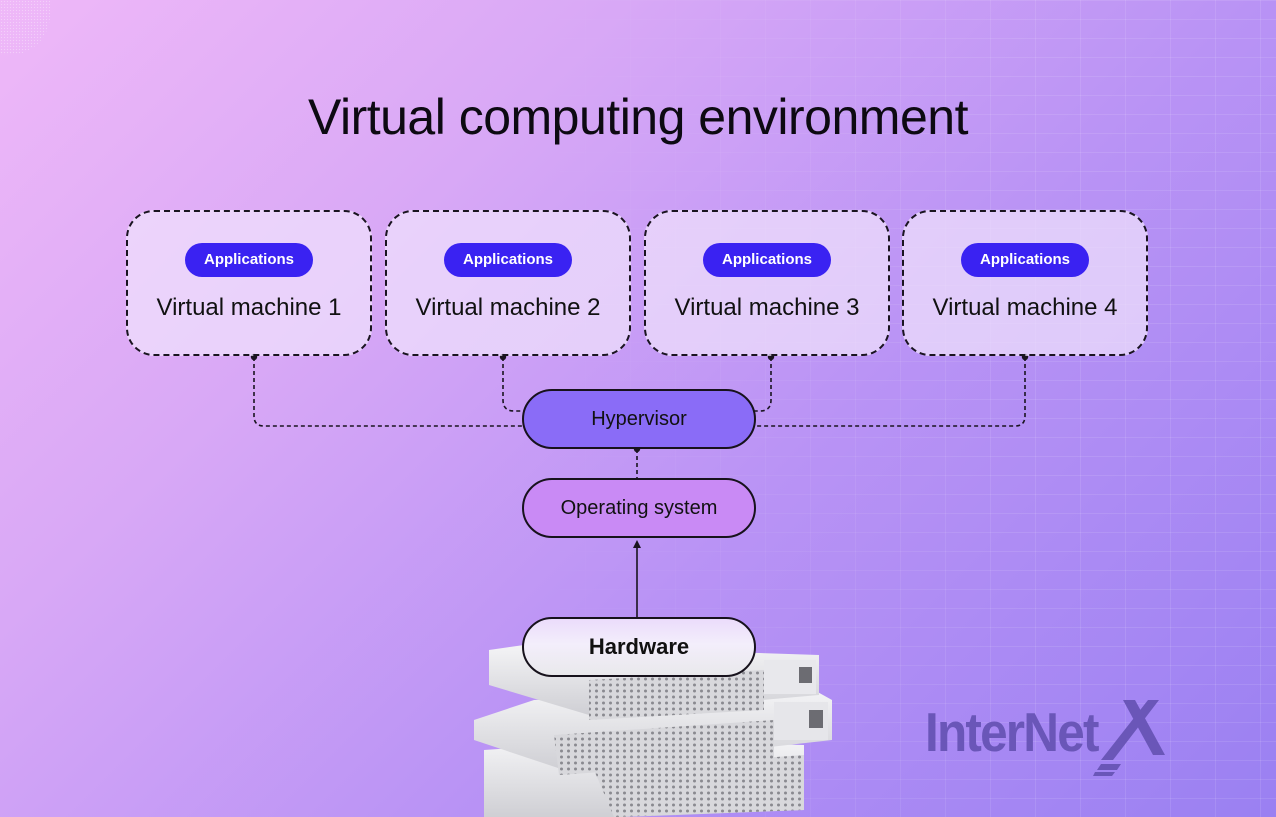  What do you see at coordinates (249, 307) in the screenshot?
I see `vm-label: Virtual machine 1` at bounding box center [249, 307].